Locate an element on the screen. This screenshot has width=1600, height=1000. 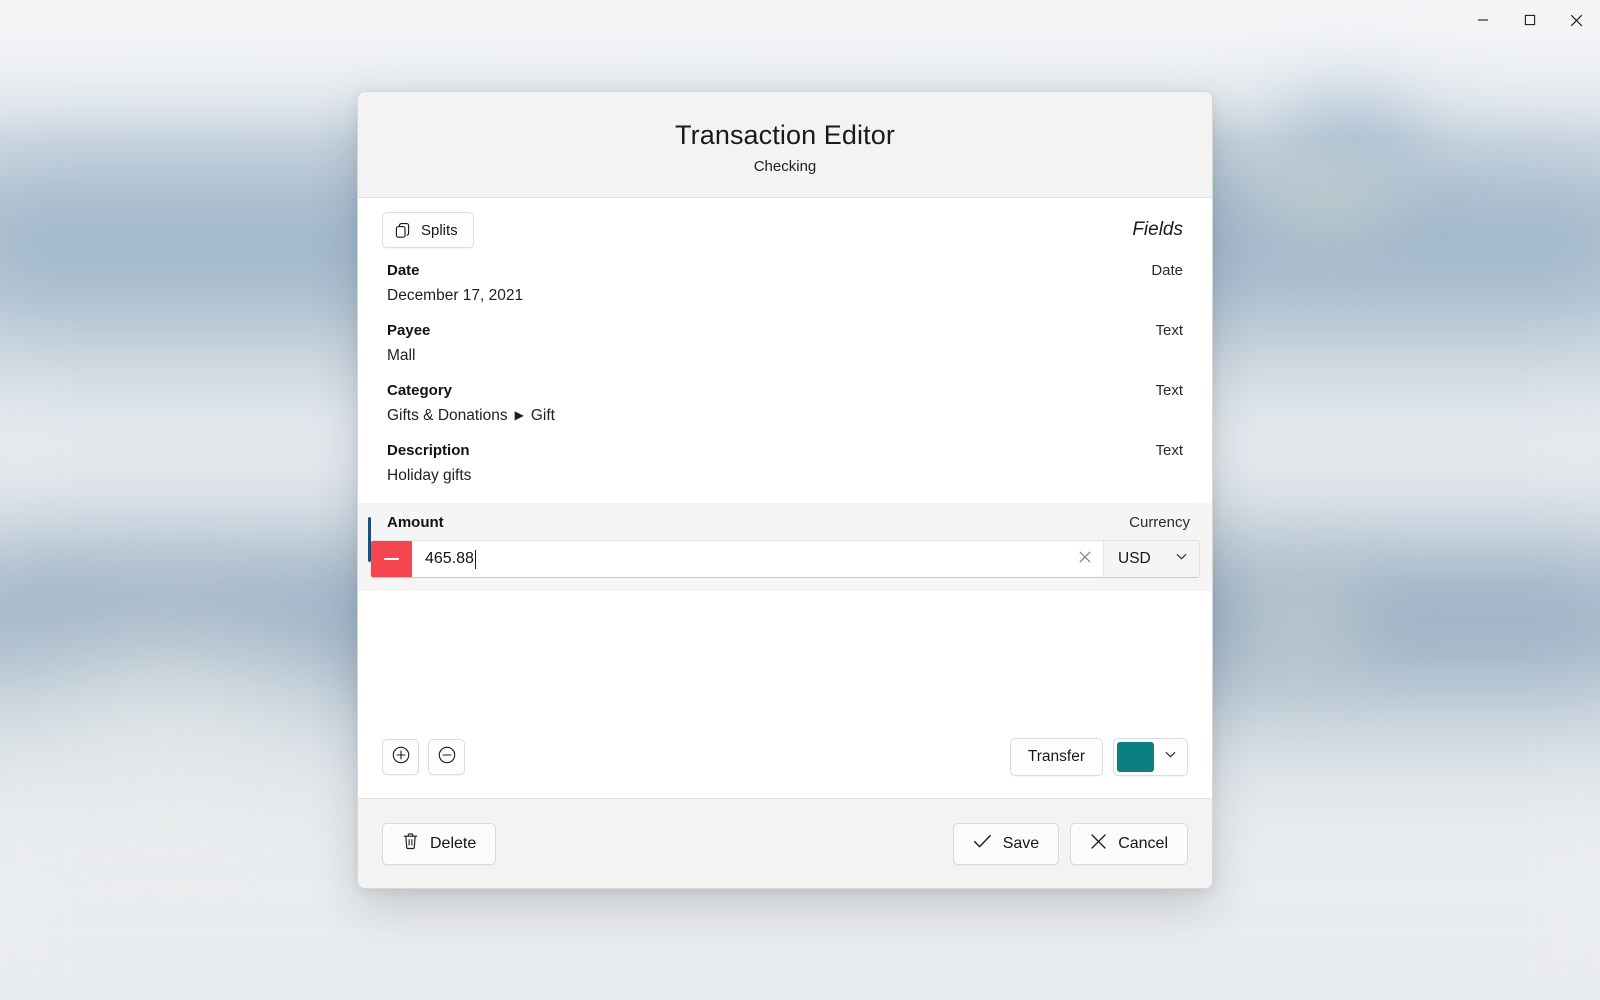
field-label: Date is located at coordinates (403, 270).